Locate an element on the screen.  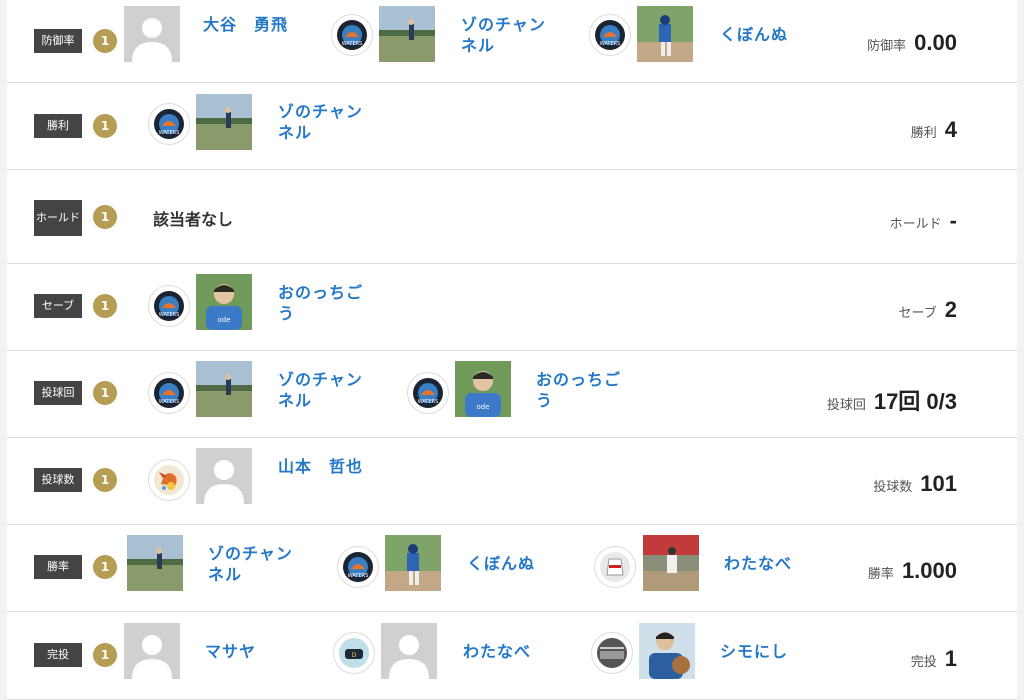
stat-label: 防御率 is located at coordinates (887, 46).